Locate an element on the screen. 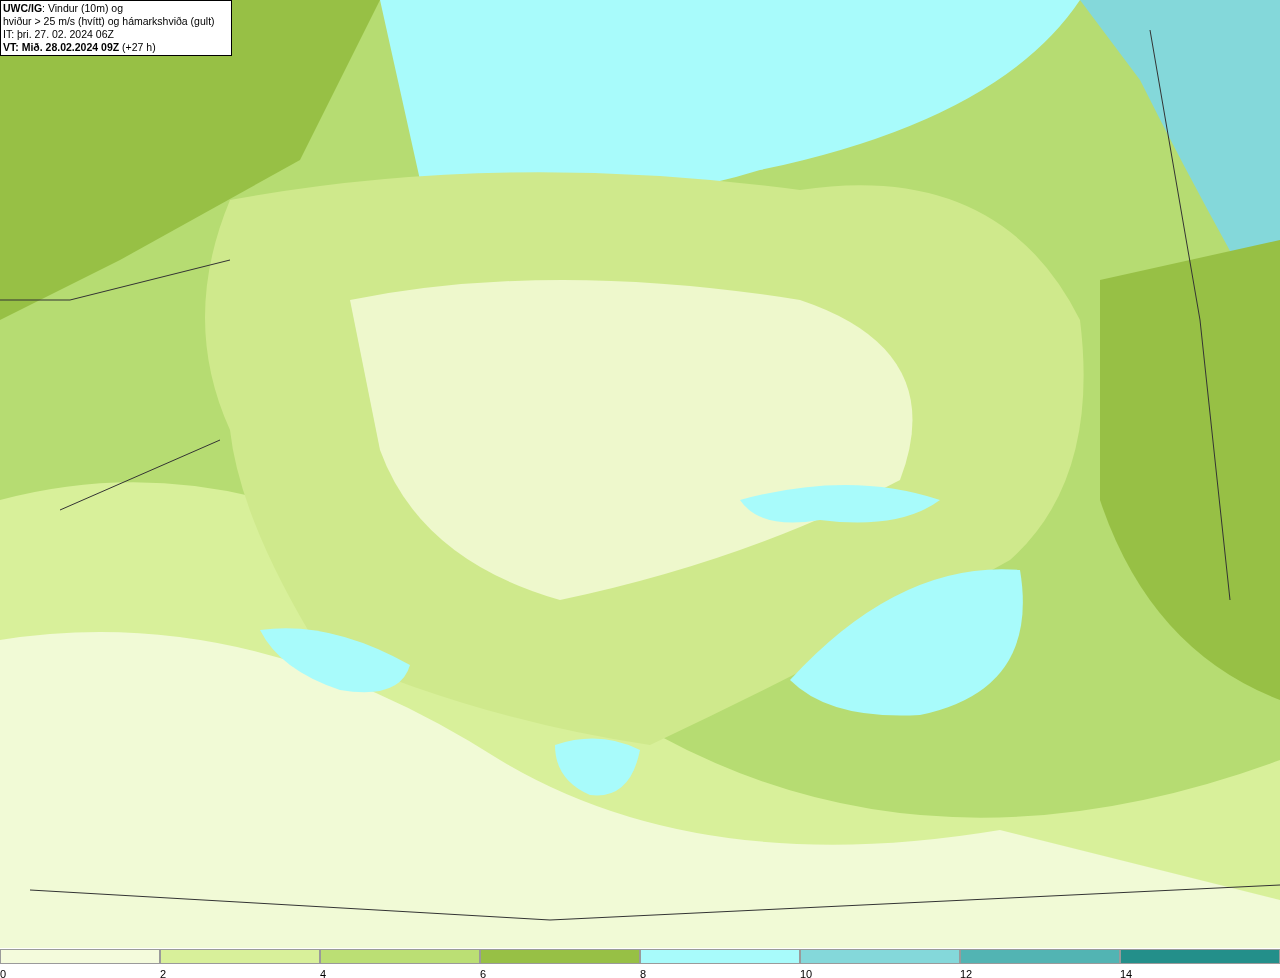  legend-label: 0 is located at coordinates (3, 973).